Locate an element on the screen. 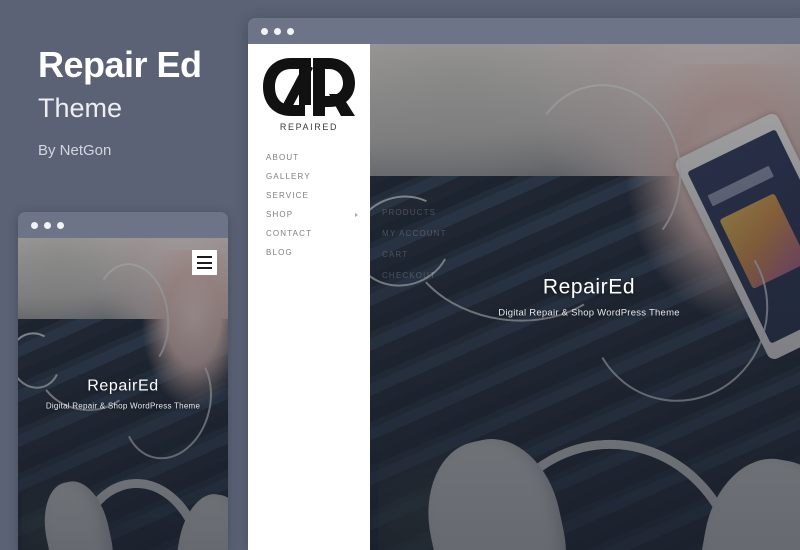 This screenshot has height=550, width=800. sidebar-item-label: SHOP is located at coordinates (280, 214).